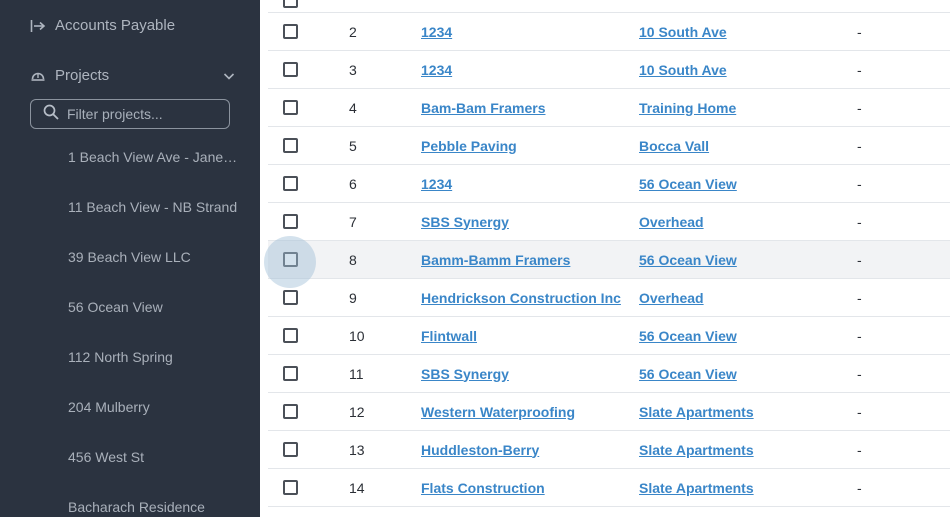 The width and height of the screenshot is (950, 517). What do you see at coordinates (353, 259) in the screenshot?
I see `row-number: 8` at bounding box center [353, 259].